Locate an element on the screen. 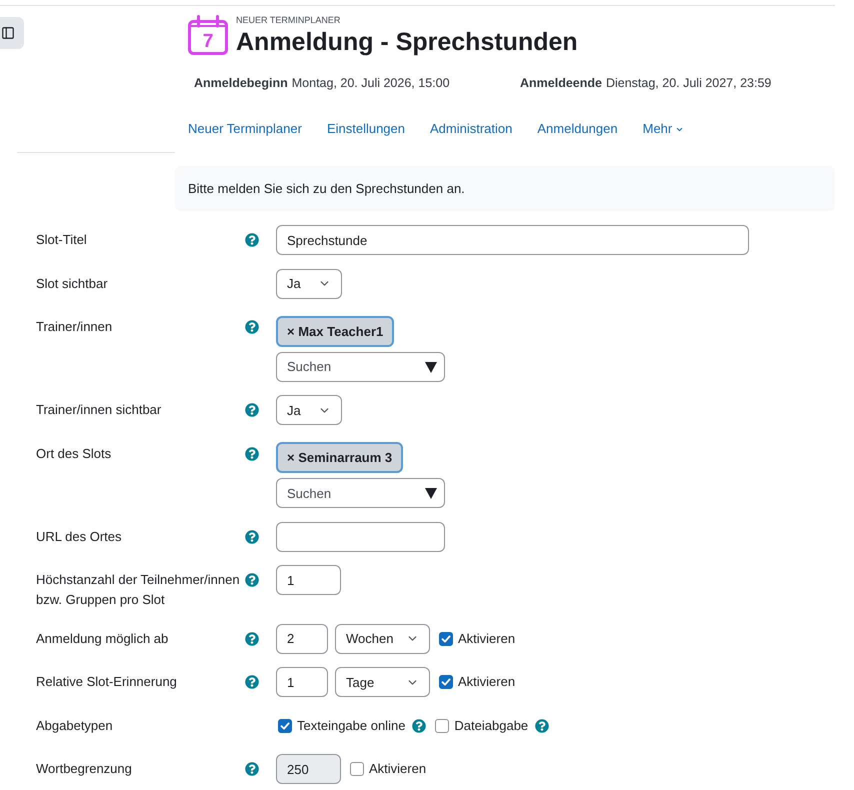 This screenshot has height=790, width=854. text-field: Sprechstunde is located at coordinates (512, 240).